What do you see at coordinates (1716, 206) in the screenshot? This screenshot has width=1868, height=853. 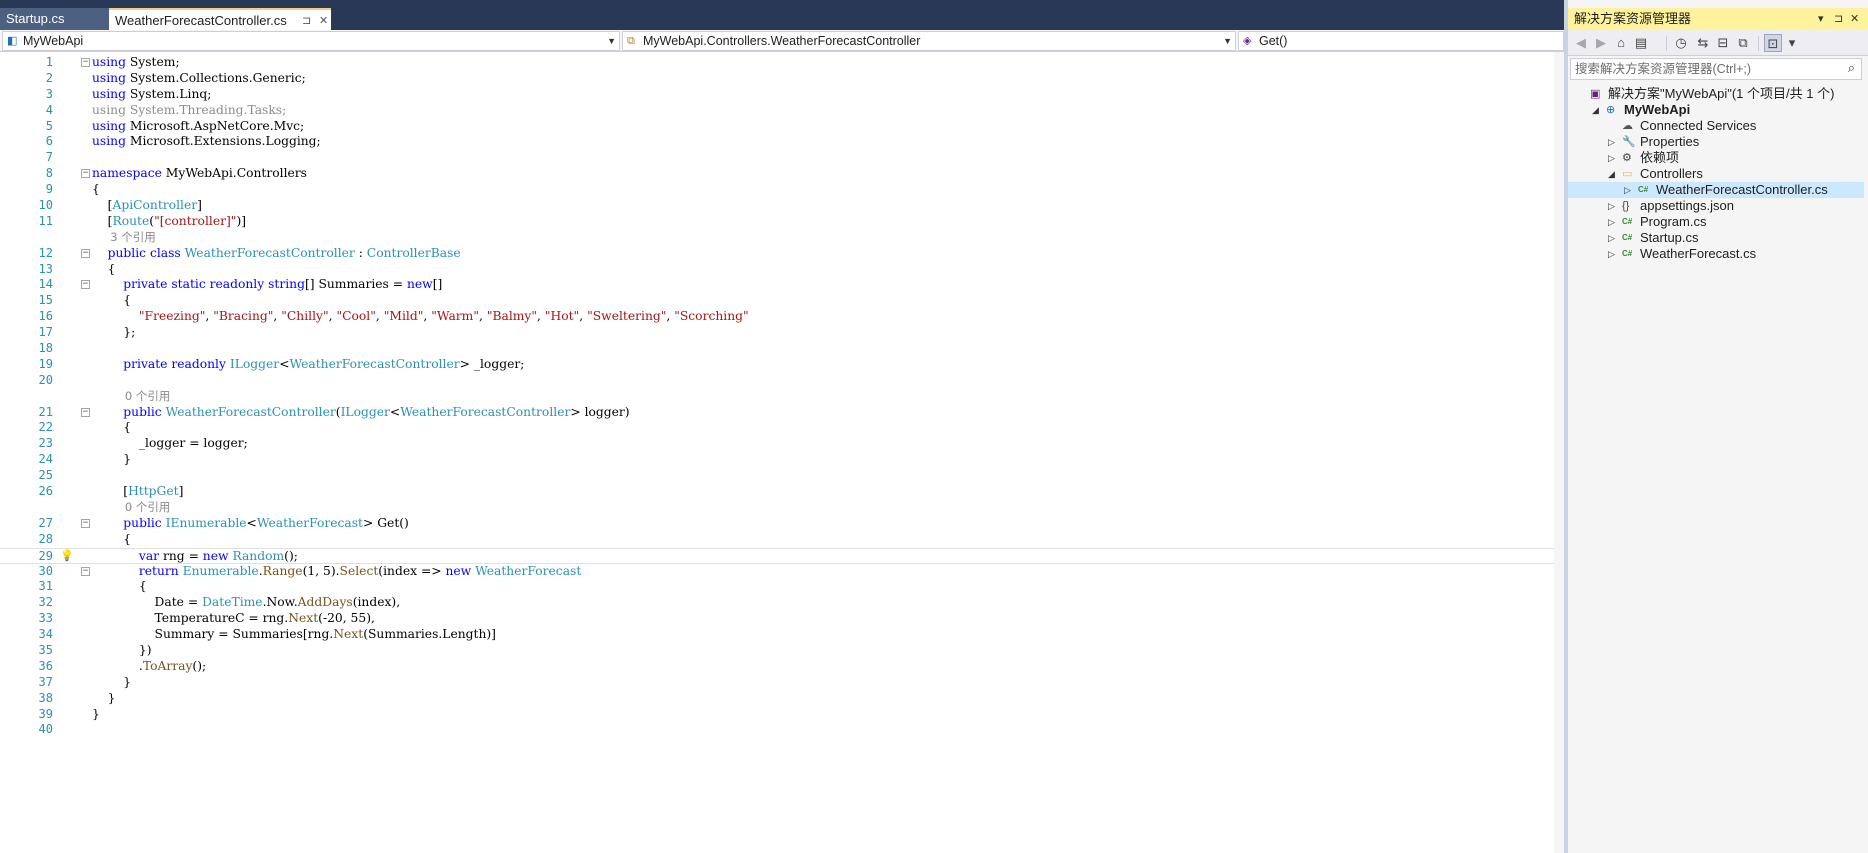 I see `tree-item: ▷ {} appsettings.json` at bounding box center [1716, 206].